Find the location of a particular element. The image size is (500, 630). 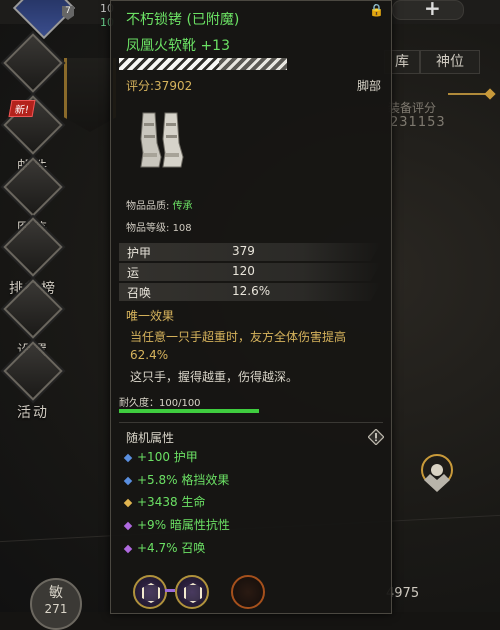

home-icon is located at coordinates (33, 63).